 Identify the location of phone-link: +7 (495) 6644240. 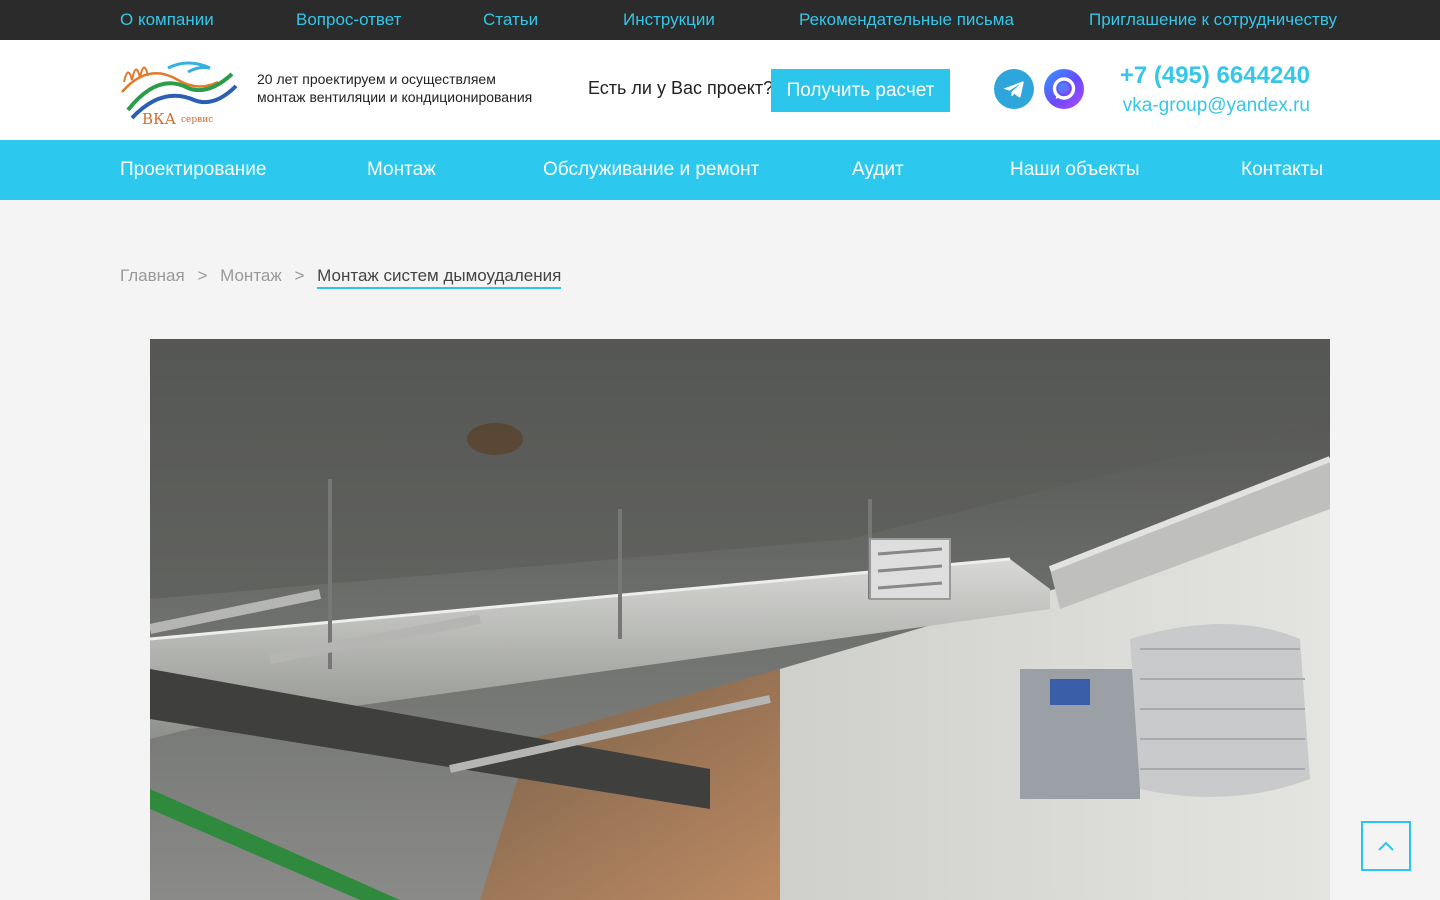
(1215, 76).